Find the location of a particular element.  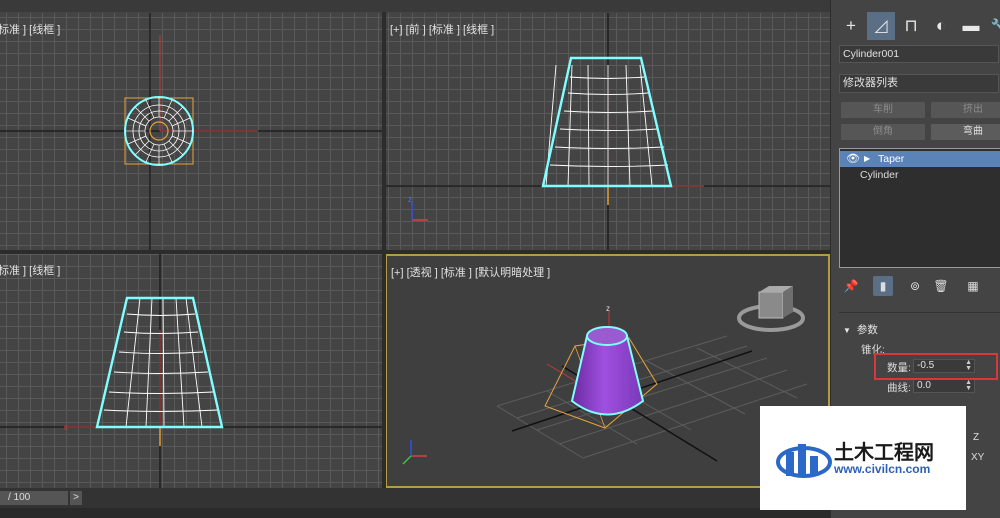

watermark: 土木工程网 www.civilcn.com is located at coordinates (863, 458).